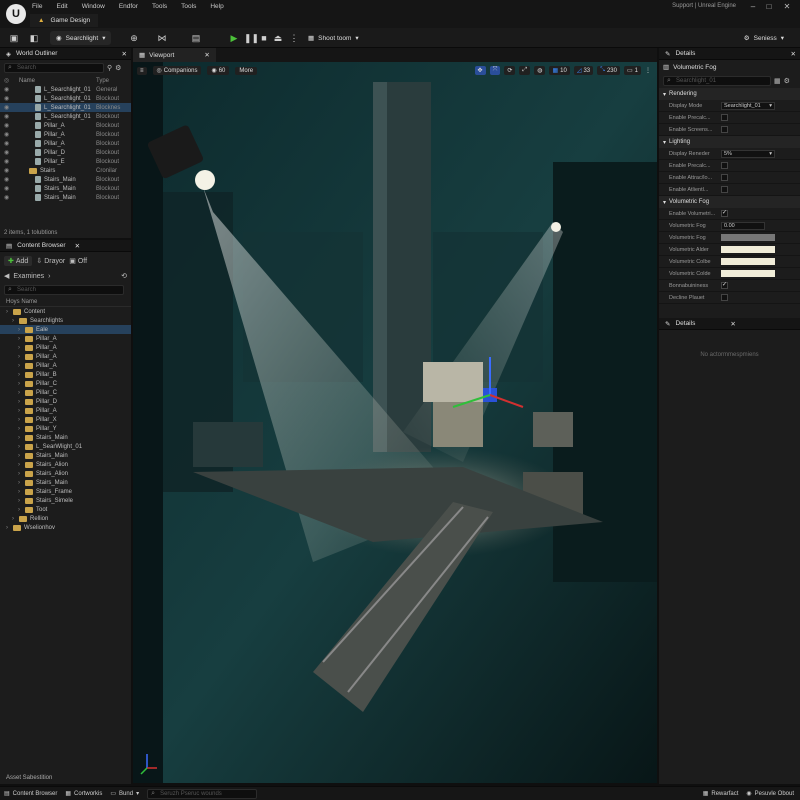  What do you see at coordinates (294, 38) in the screenshot?
I see `play-options-icon: ⋮` at bounding box center [294, 38].